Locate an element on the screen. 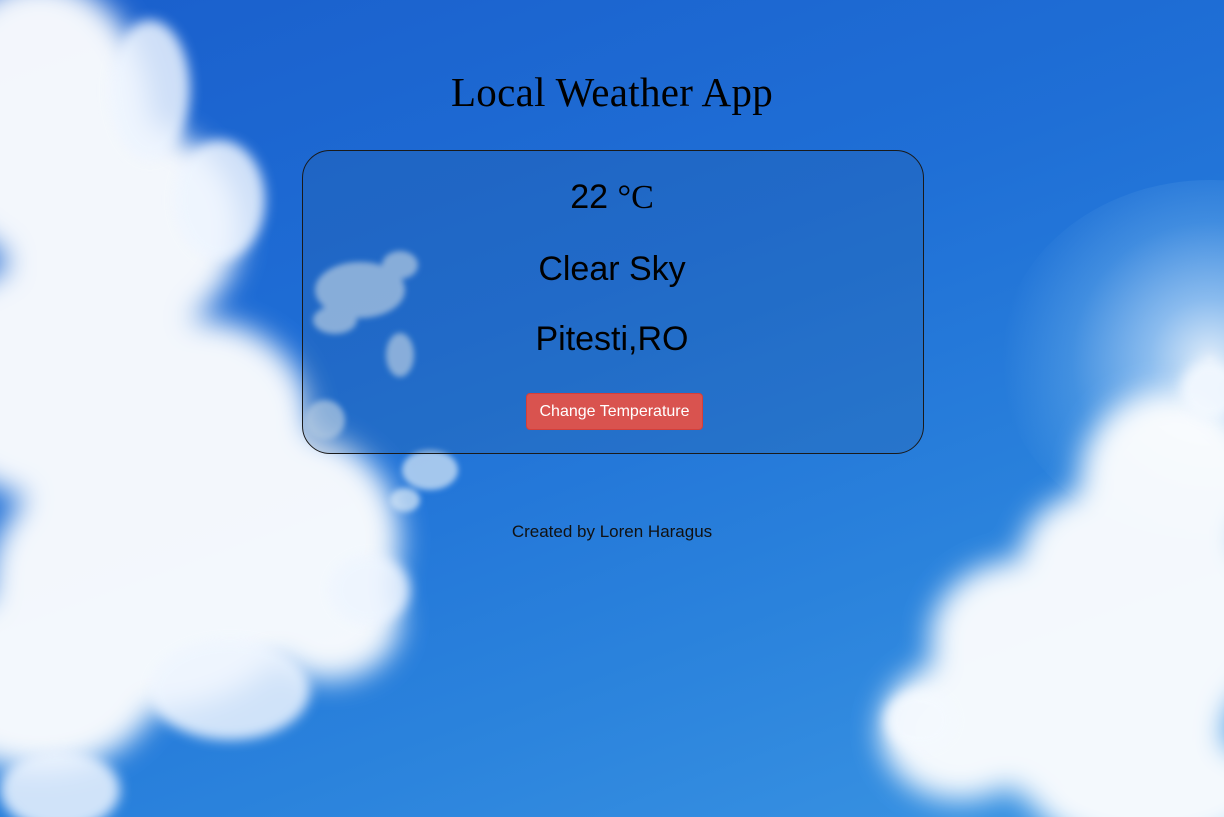 The width and height of the screenshot is (1224, 817). temperature-unit: °C is located at coordinates (636, 197).